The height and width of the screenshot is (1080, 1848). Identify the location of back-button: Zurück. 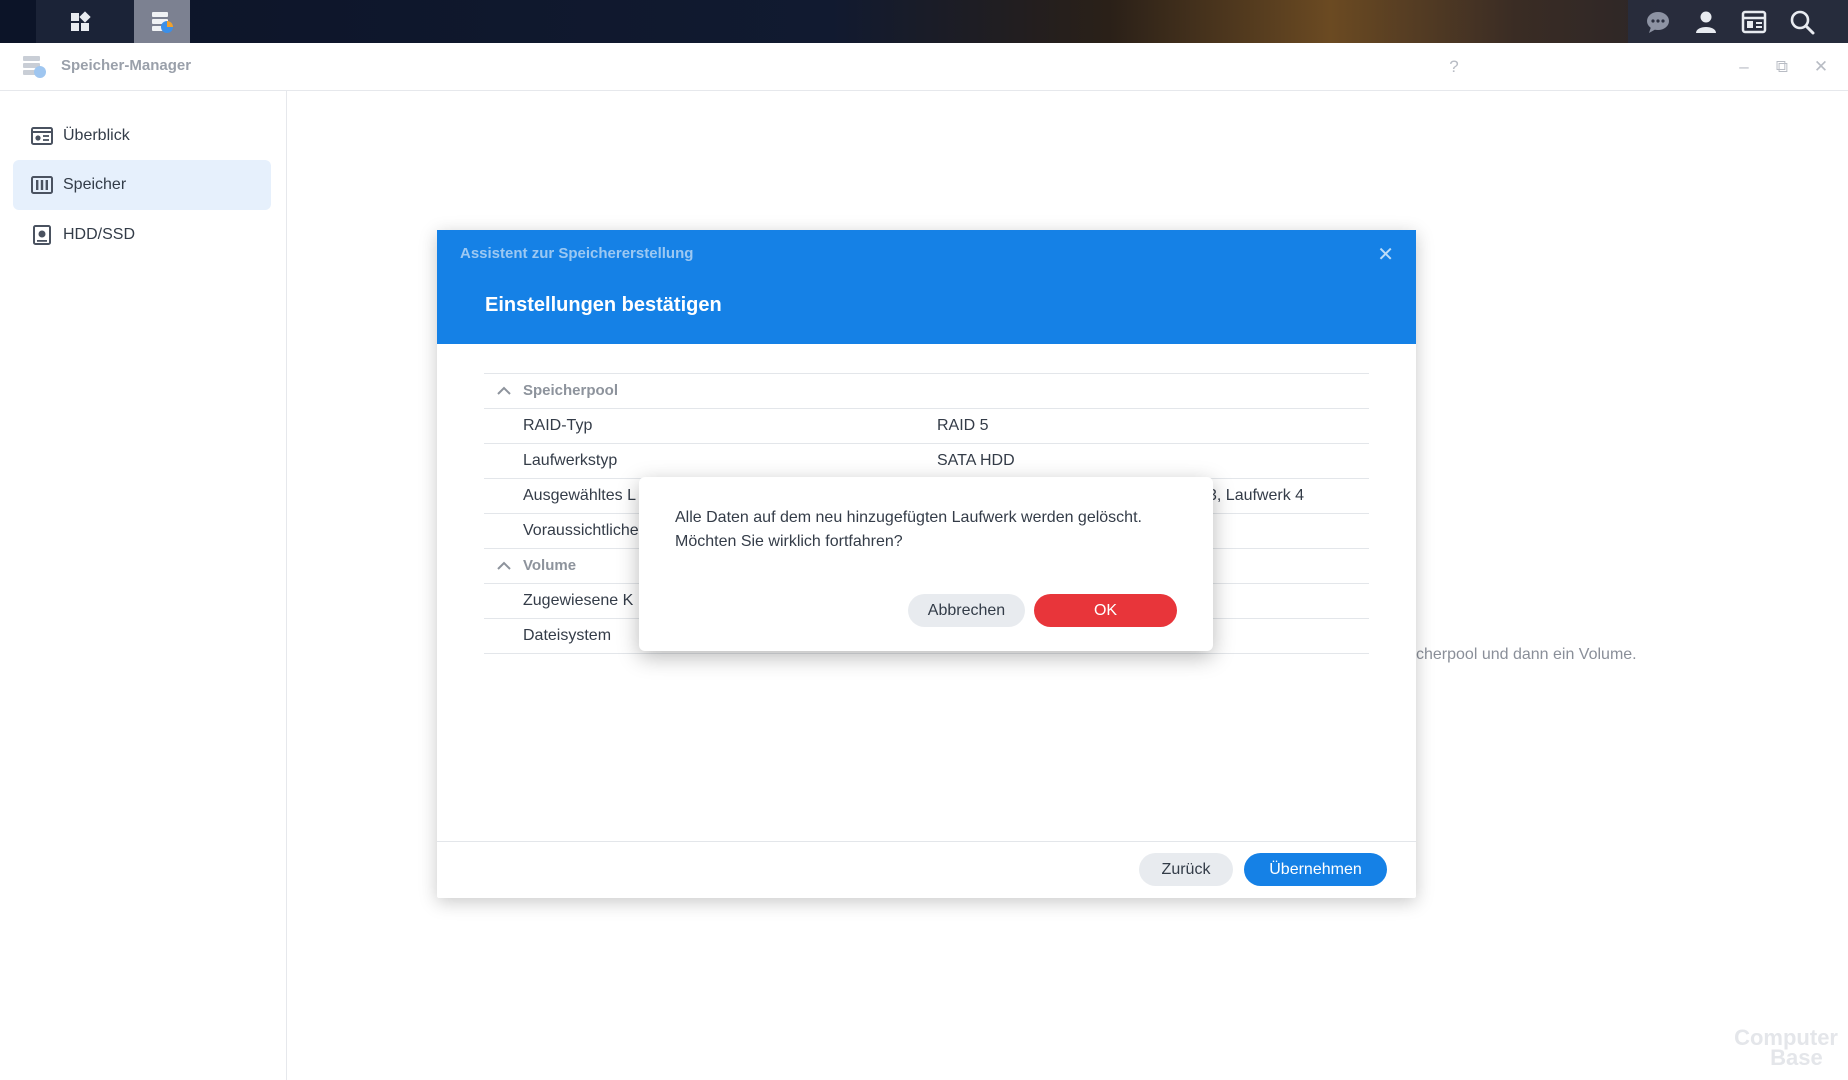
(1186, 869).